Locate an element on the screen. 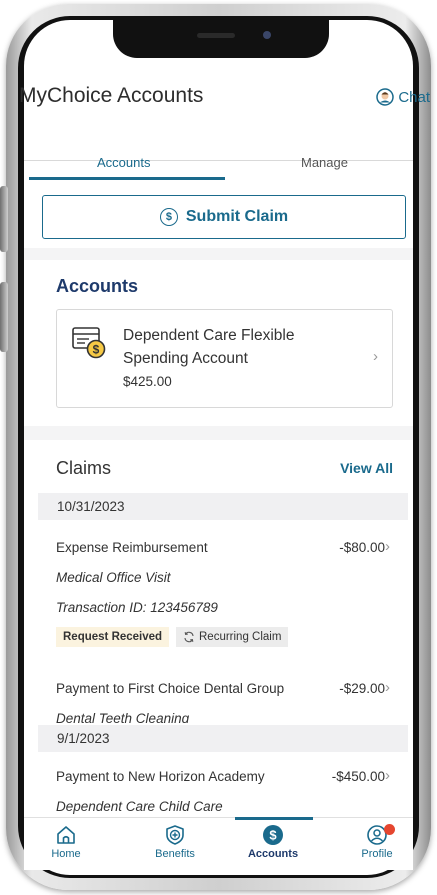 This screenshot has width=437, height=895. date-header: 9/1/2023 is located at coordinates (223, 738).